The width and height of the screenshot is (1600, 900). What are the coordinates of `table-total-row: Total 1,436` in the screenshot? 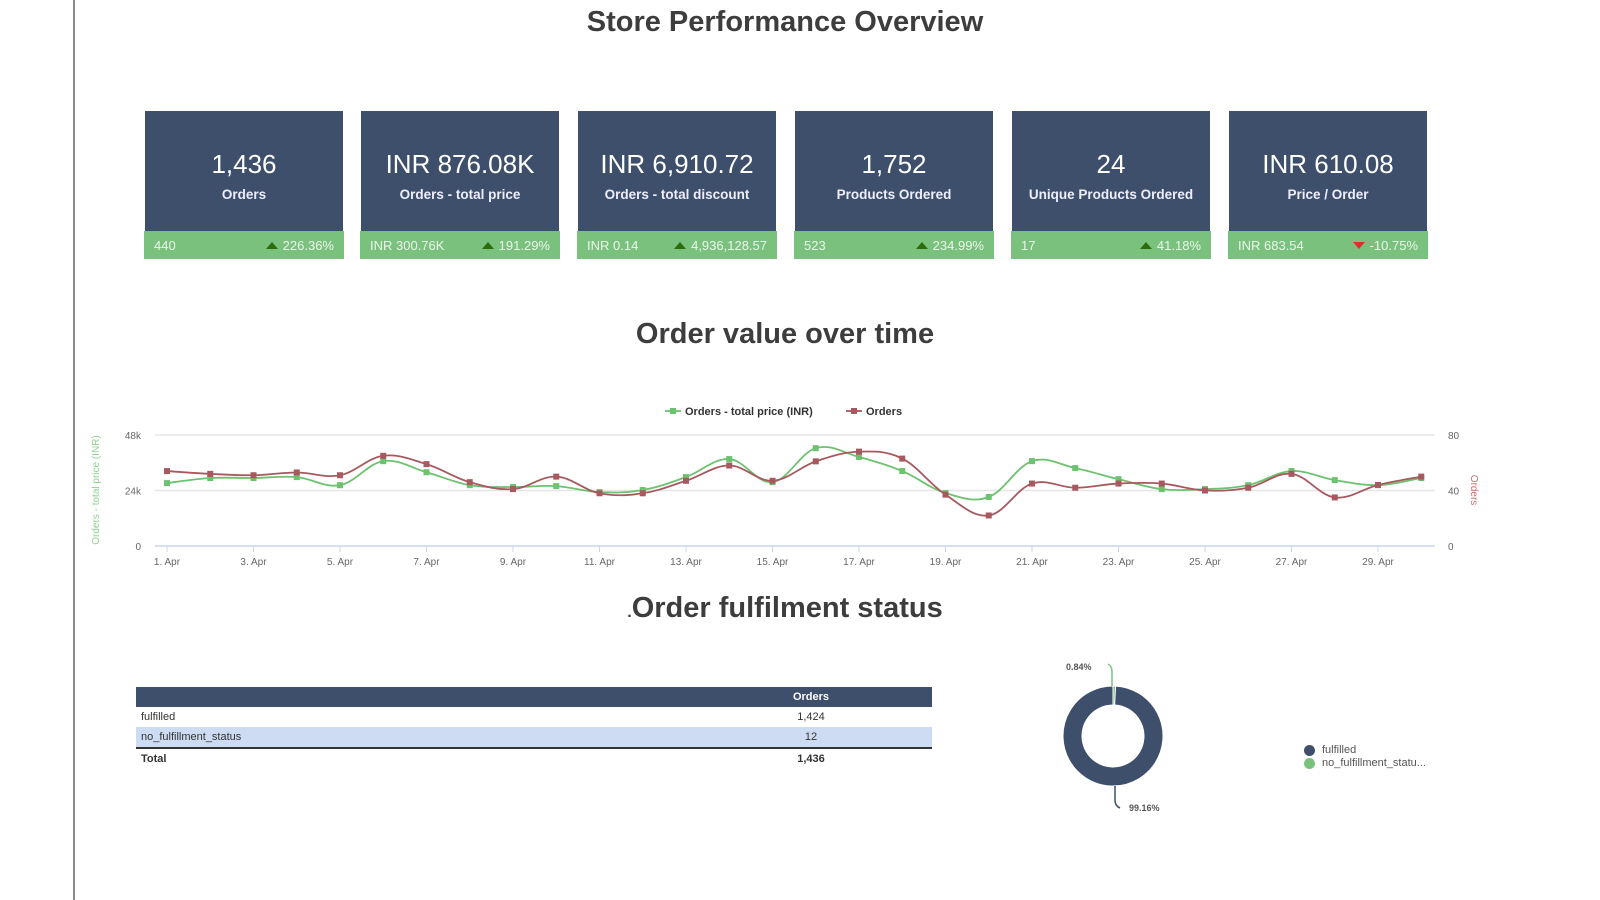 It's located at (534, 759).